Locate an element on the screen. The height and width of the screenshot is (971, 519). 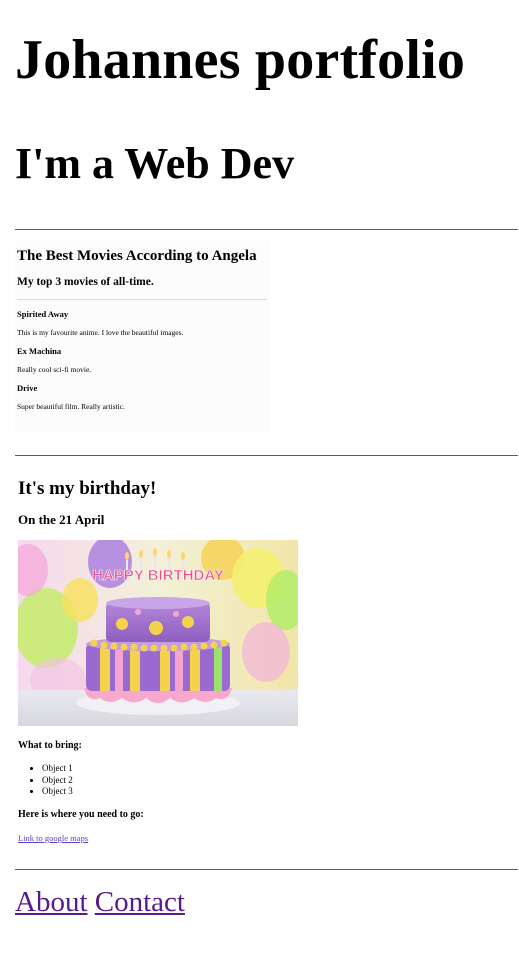
page-title: Johannes portfolio is located at coordinates (240, 60).